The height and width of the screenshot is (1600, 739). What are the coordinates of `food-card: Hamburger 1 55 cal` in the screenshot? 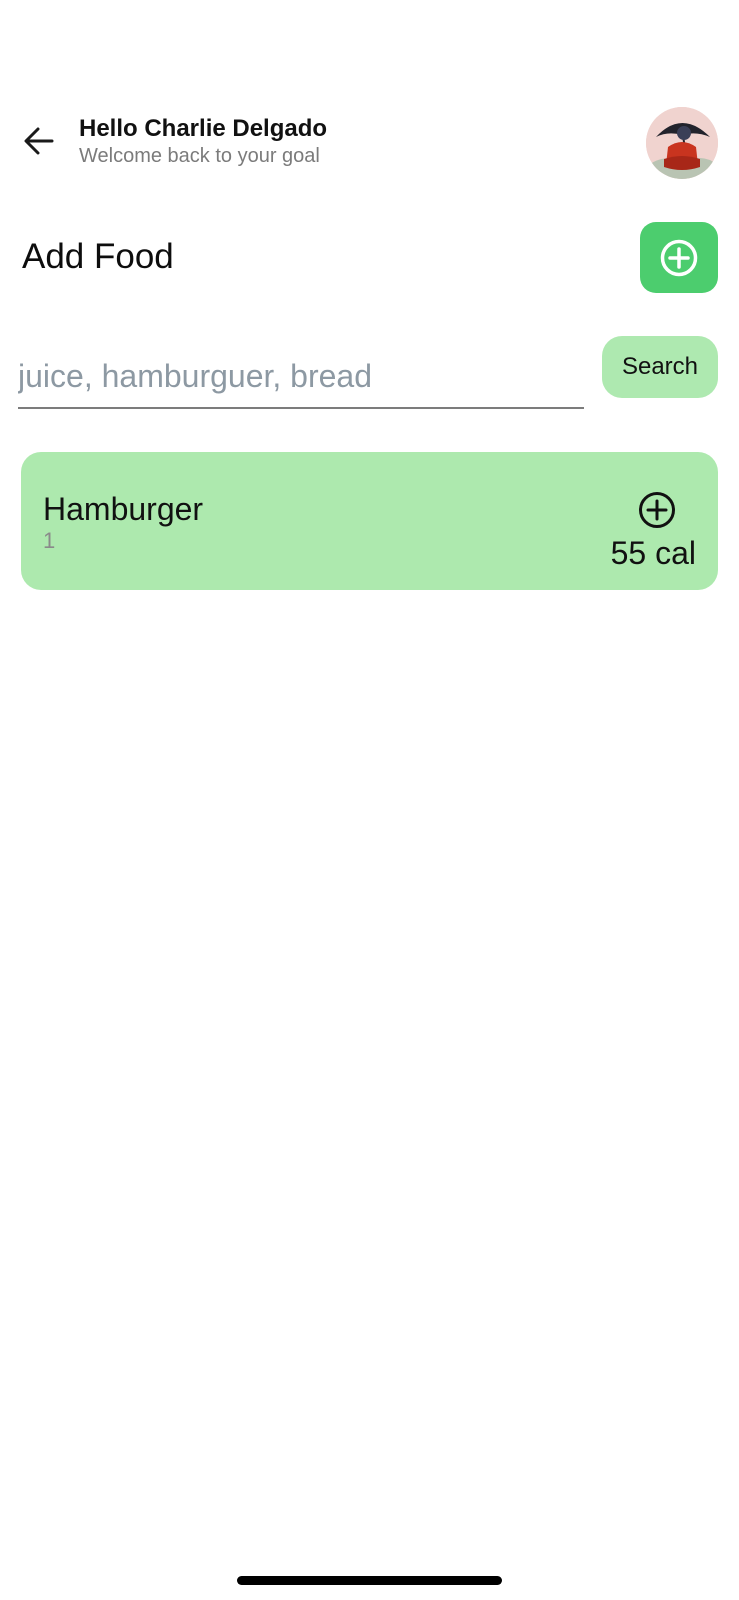 It's located at (369, 521).